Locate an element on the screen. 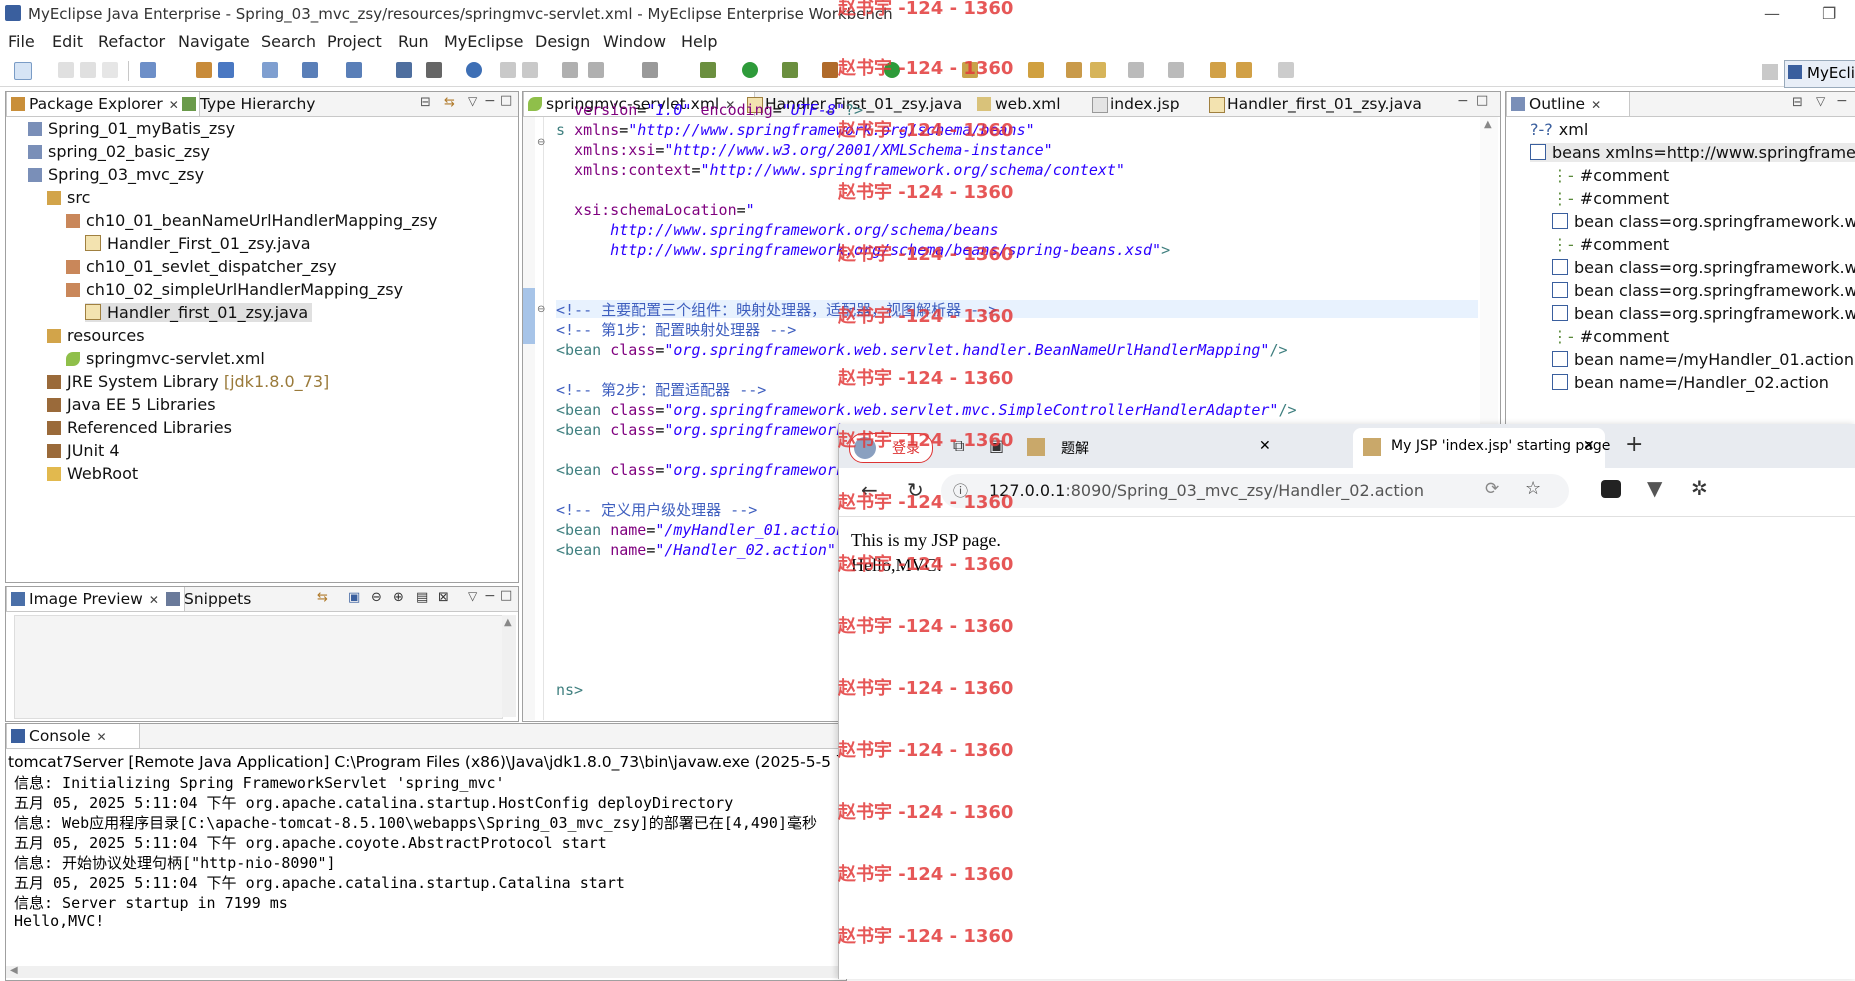  code-line: <!-- 第1步：配置映射处理器 --> is located at coordinates (676, 330).